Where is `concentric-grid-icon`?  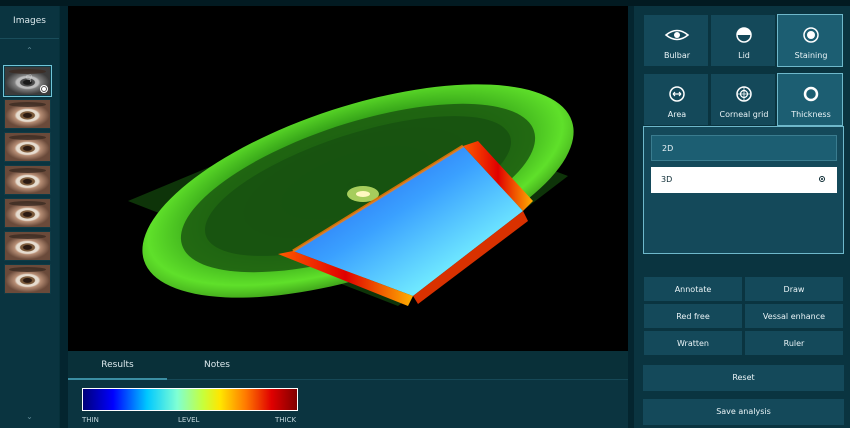 concentric-grid-icon is located at coordinates (744, 94).